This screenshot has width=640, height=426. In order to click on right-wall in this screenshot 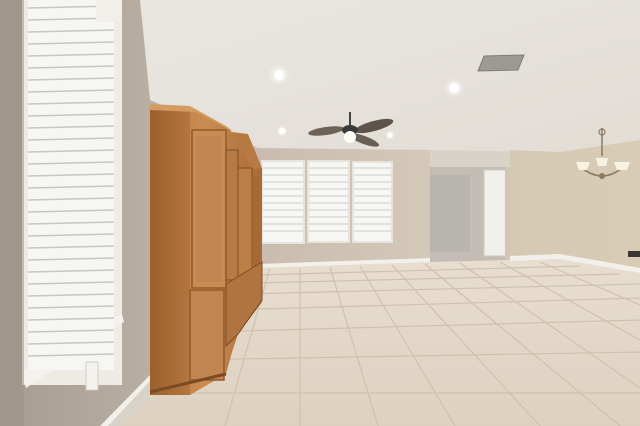, I will do `click(575, 206)`.